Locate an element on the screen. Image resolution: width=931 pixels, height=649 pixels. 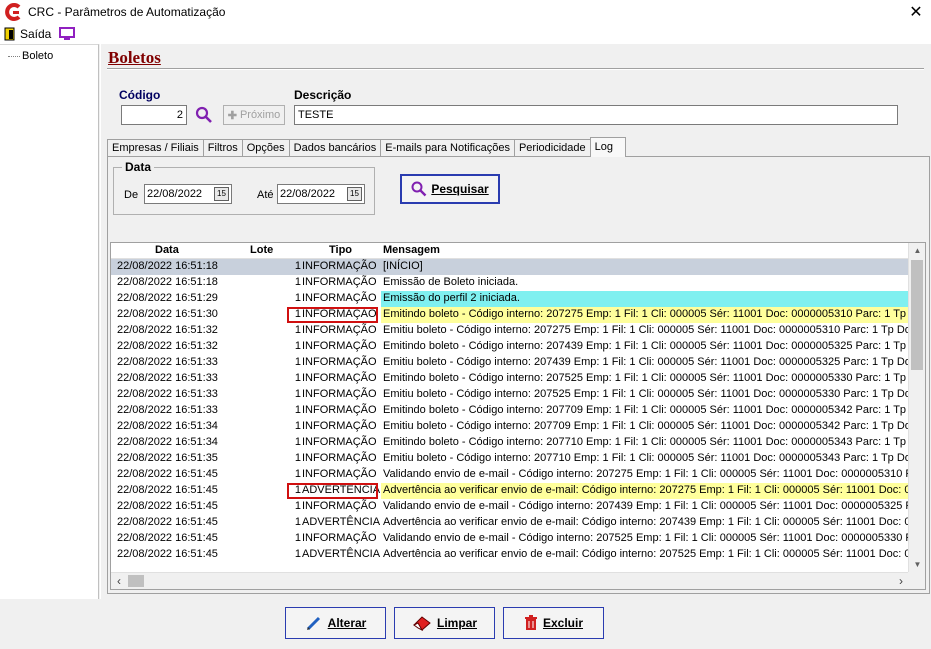
descricao-input: TESTE is located at coordinates (596, 115).